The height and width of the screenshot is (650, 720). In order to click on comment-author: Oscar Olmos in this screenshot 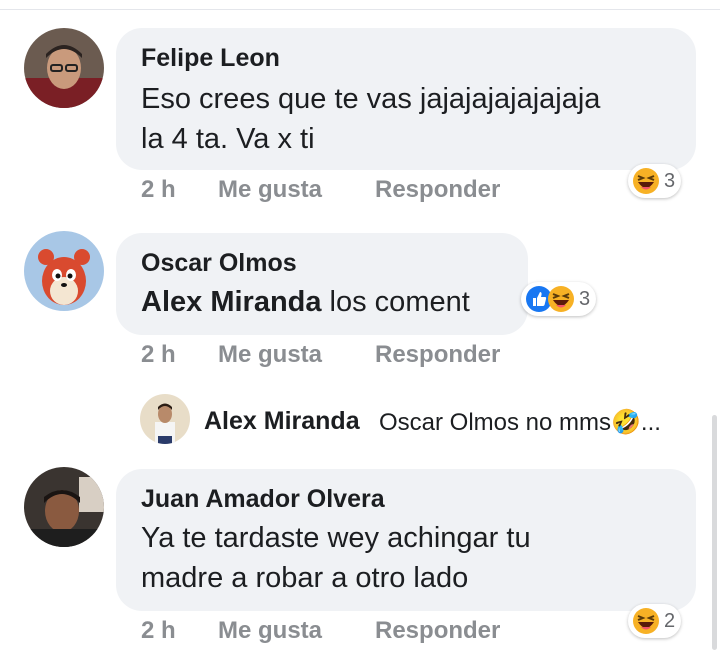, I will do `click(219, 263)`.